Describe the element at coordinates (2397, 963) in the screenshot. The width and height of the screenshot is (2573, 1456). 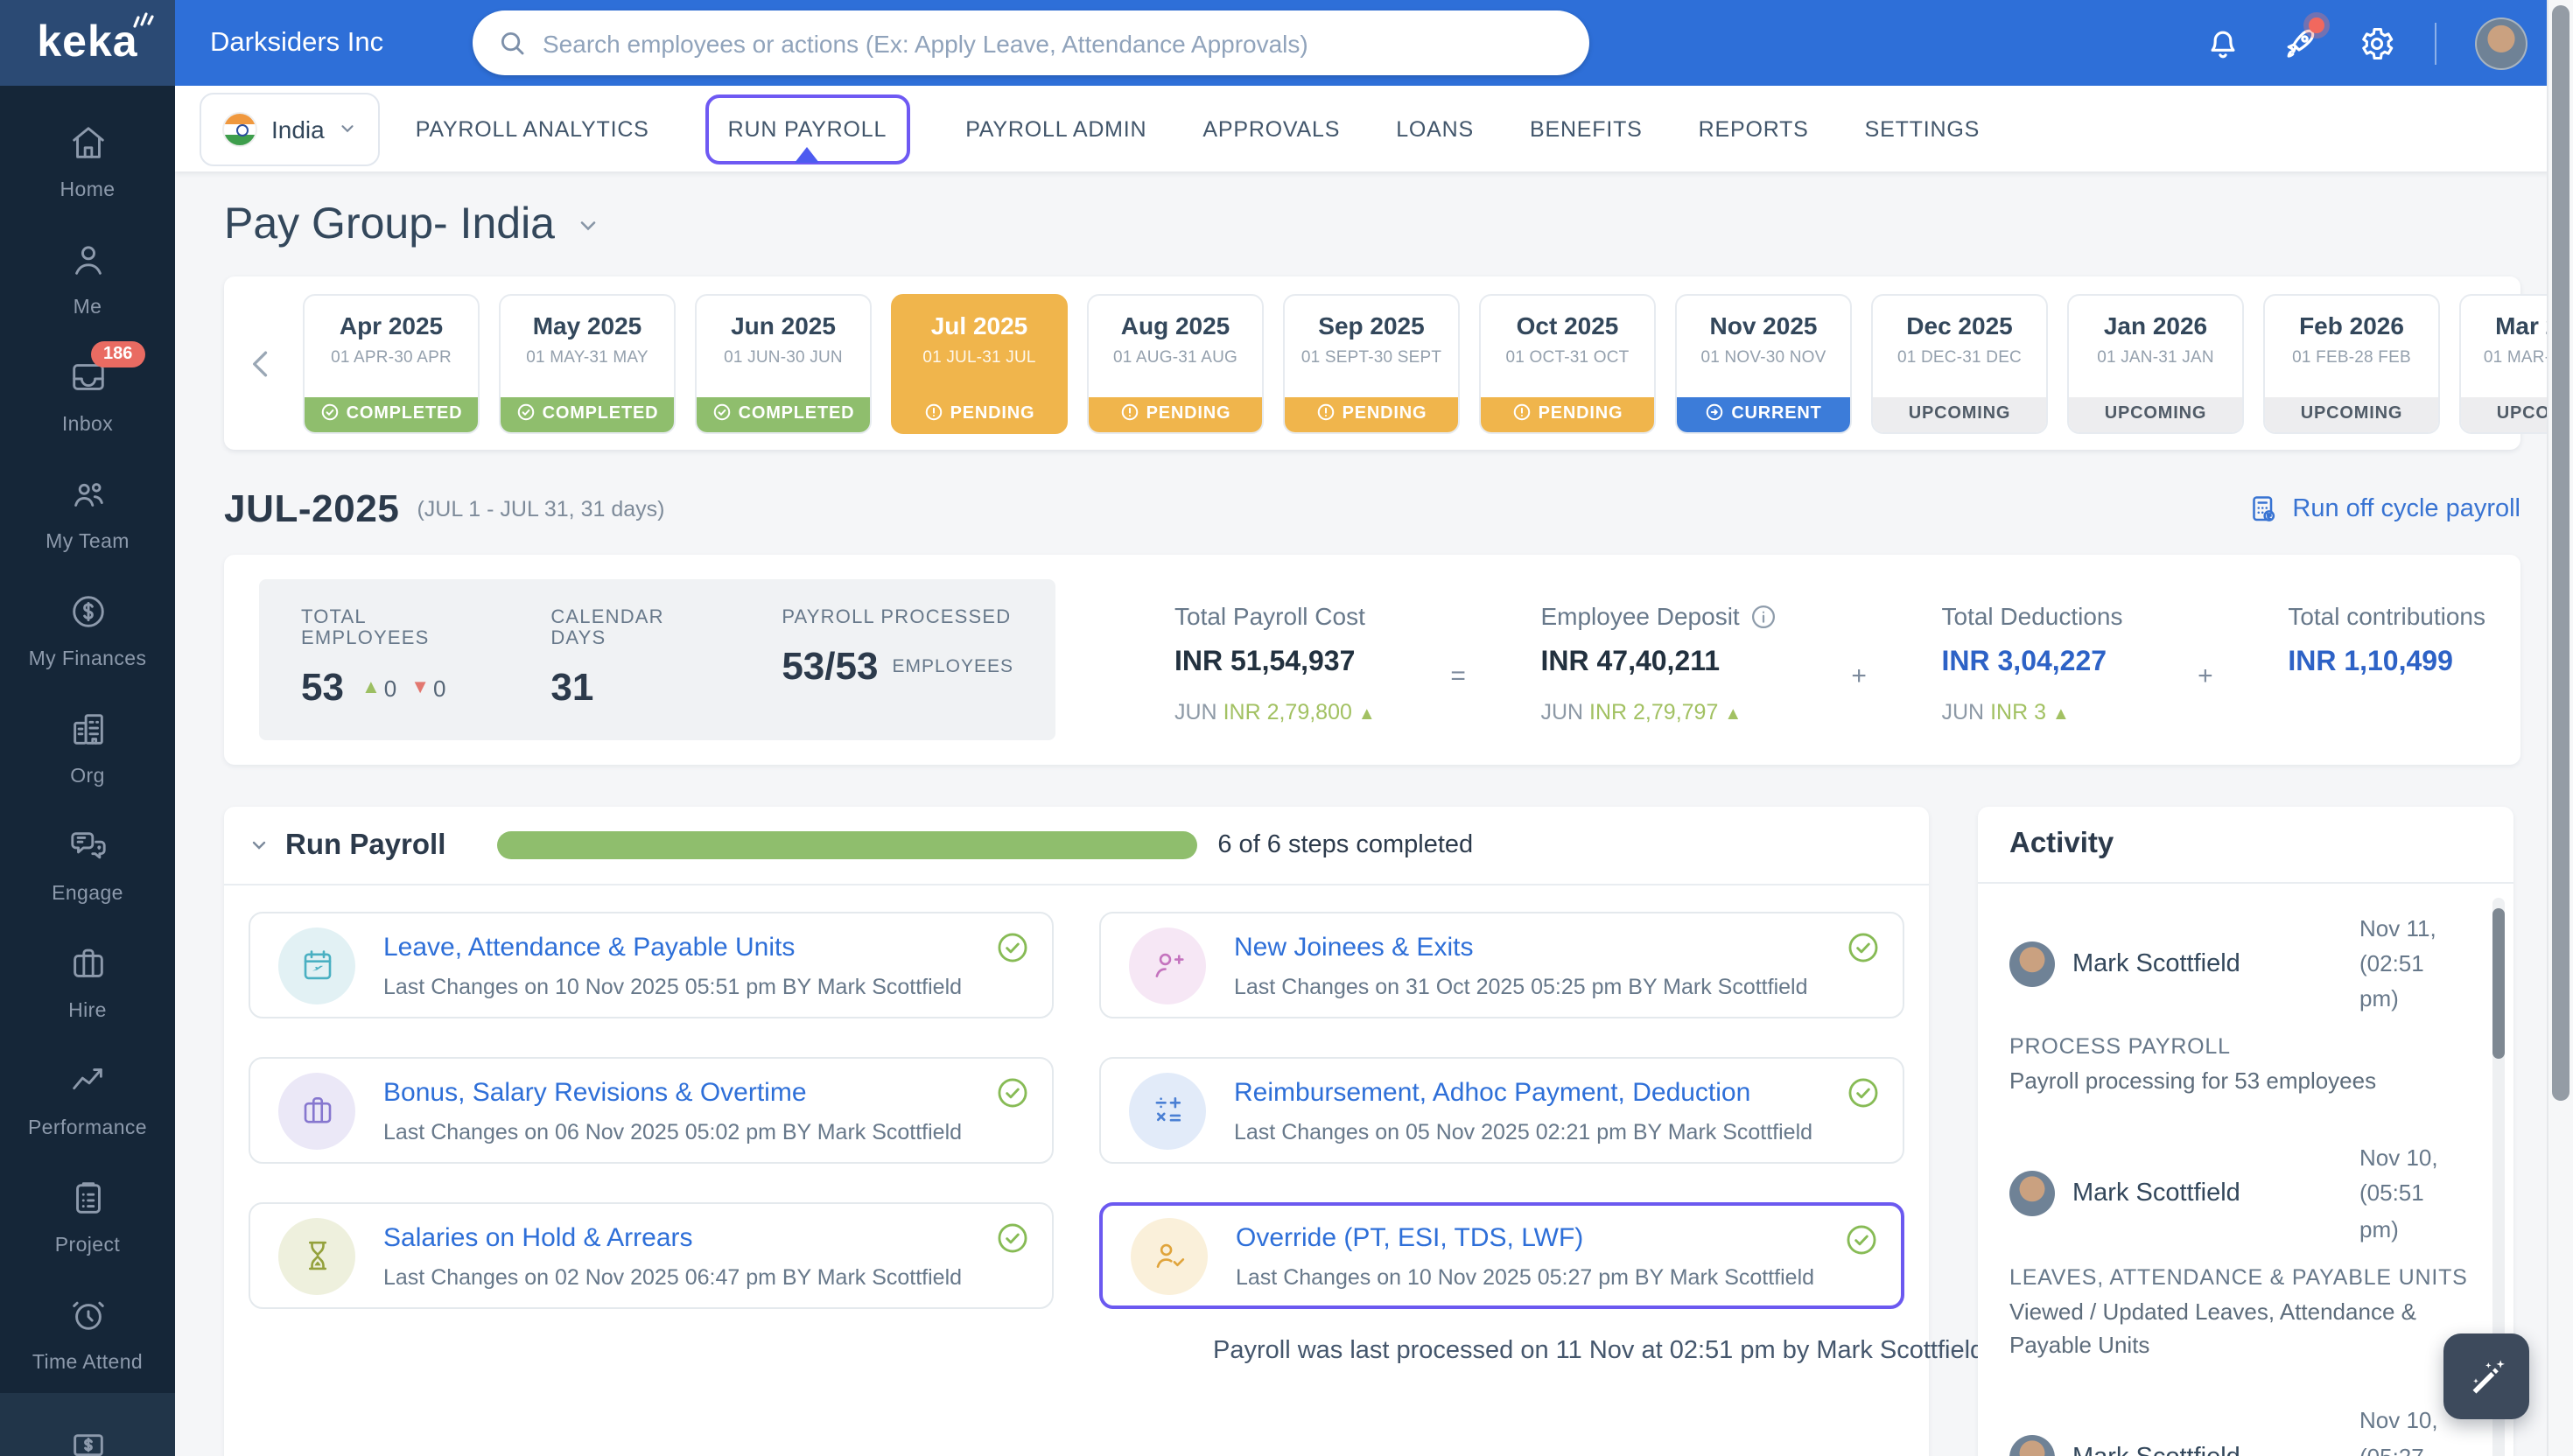
I see `activity-timestamp: Nov 11, (02:51 pm)` at that location.